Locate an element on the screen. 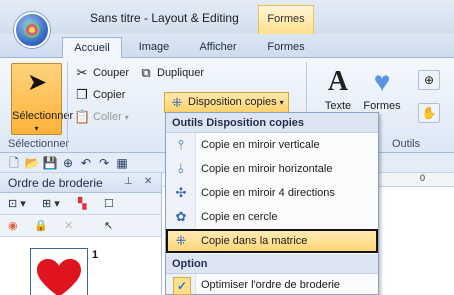  new-file-icon: 🗋 is located at coordinates (14, 163).